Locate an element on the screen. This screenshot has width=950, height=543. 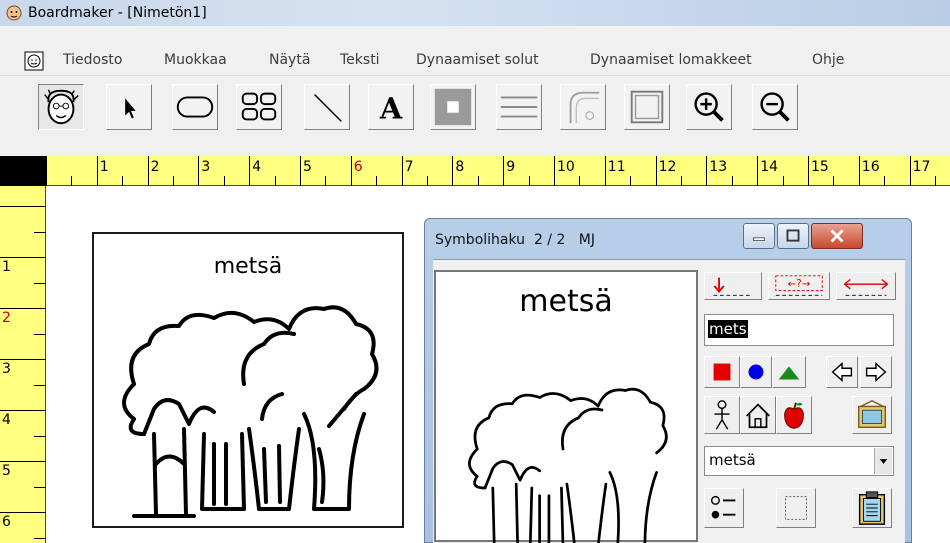
food-category-button is located at coordinates (794, 415).